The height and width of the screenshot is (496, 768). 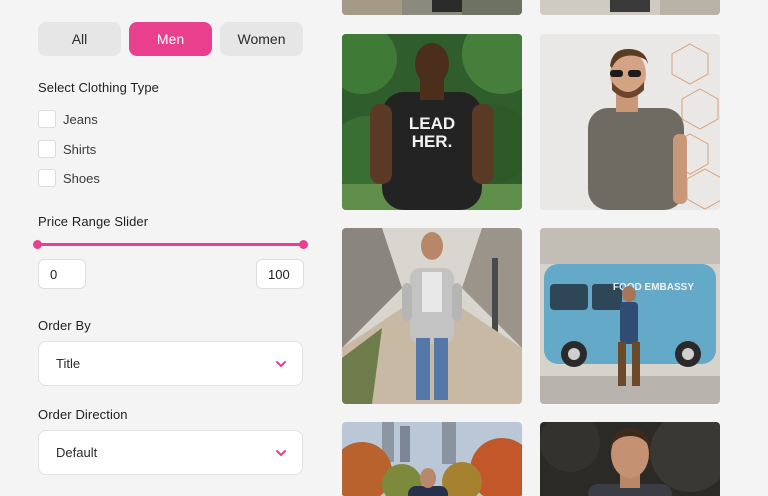 I want to click on jeans-label: Jeans, so click(x=80, y=119).